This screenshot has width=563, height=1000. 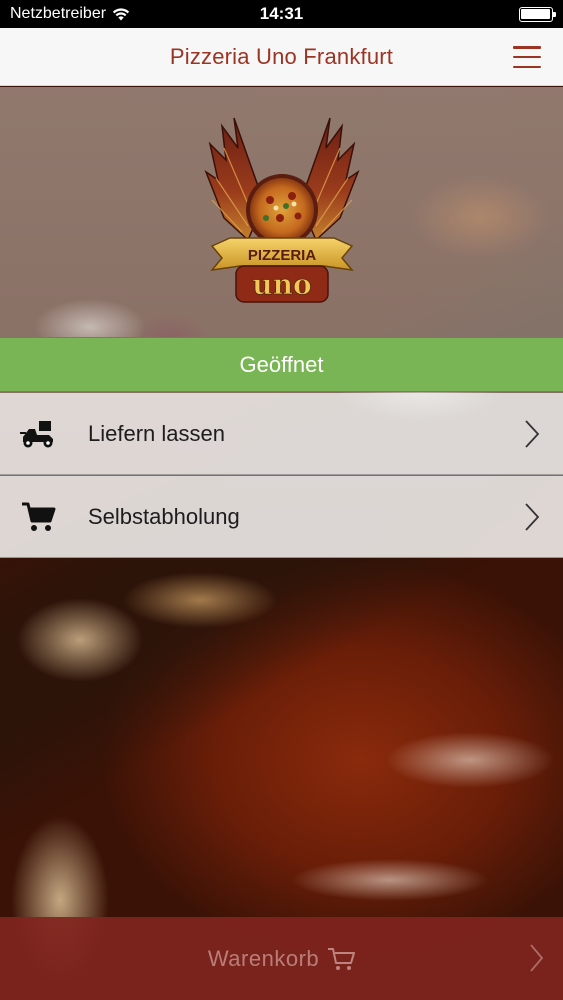 I want to click on menu-item-label: Liefern lassen, so click(x=156, y=433).